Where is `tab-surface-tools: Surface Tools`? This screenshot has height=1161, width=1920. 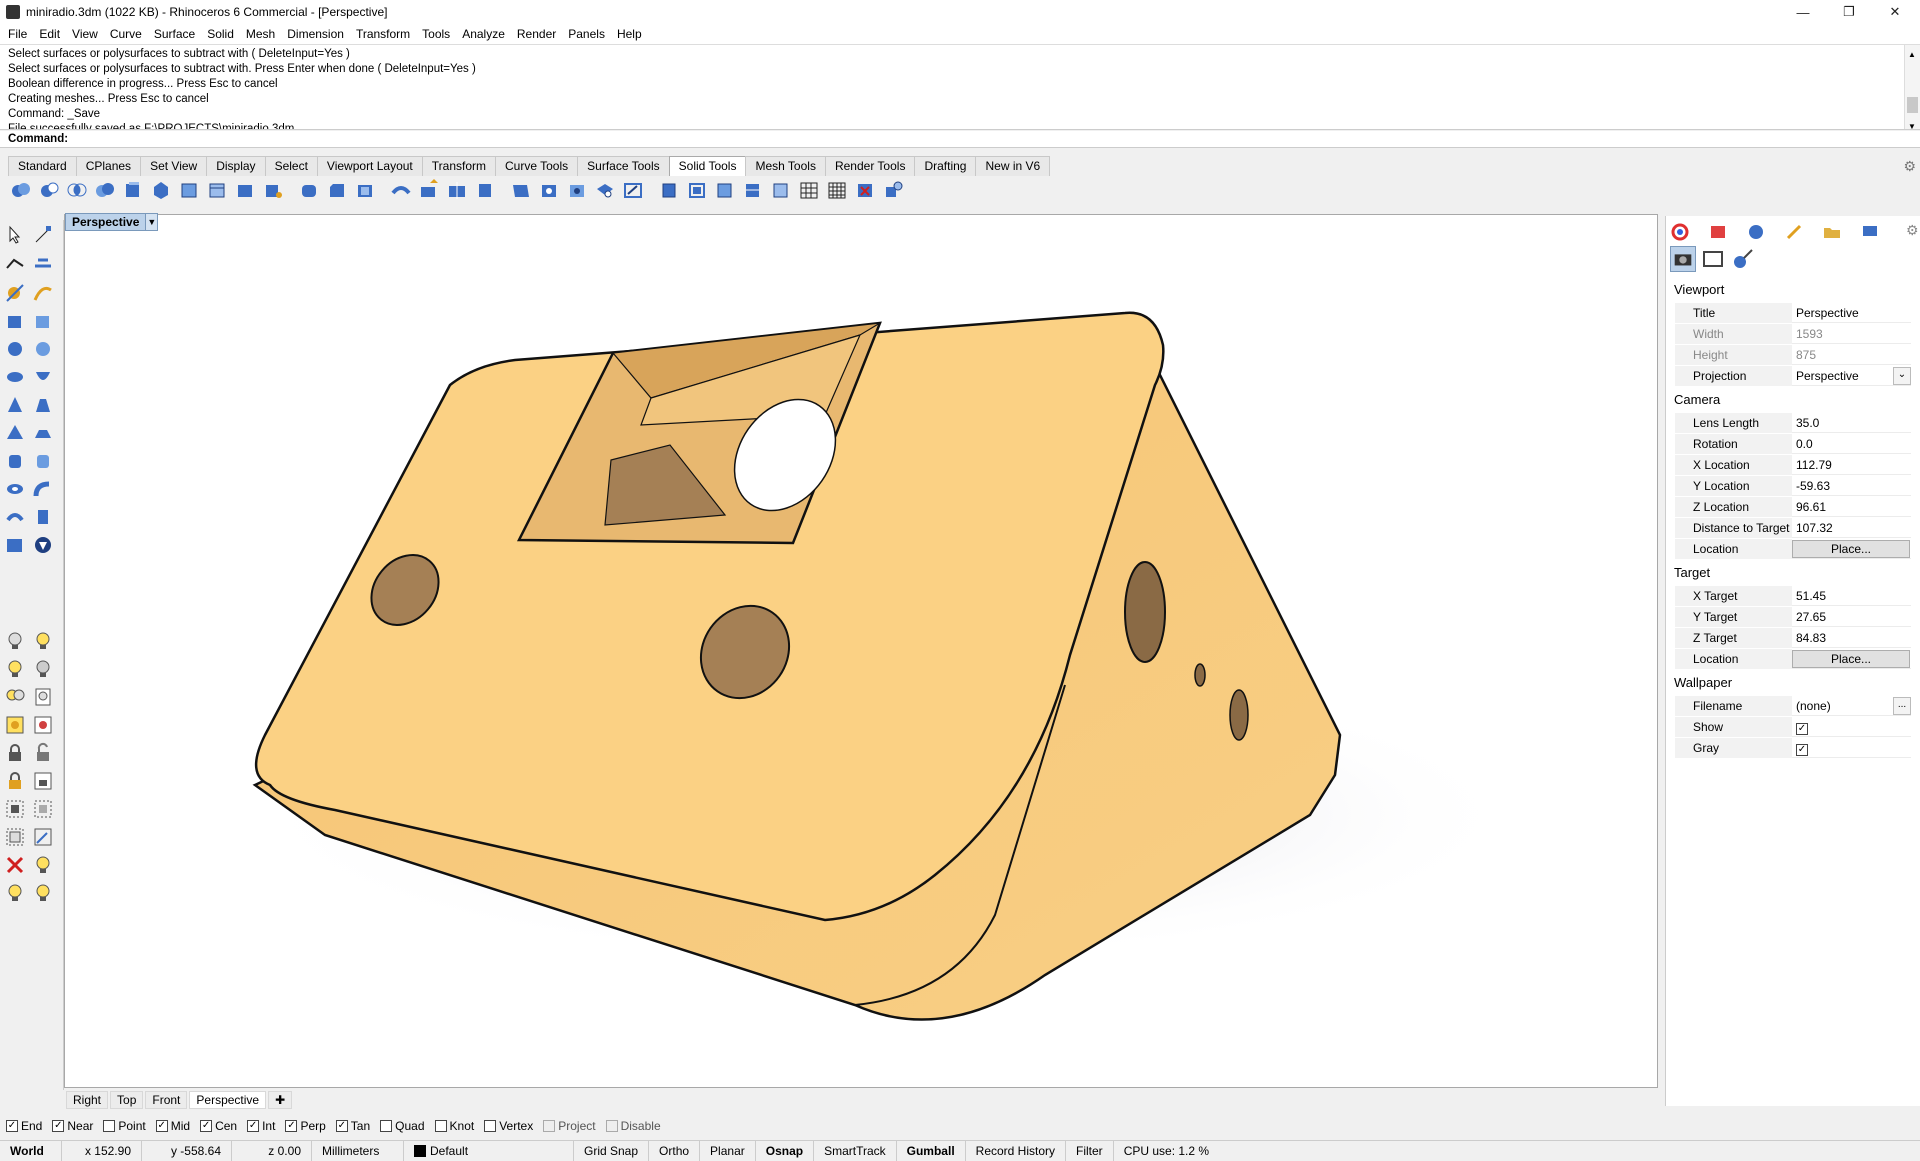 tab-surface-tools: Surface Tools is located at coordinates (623, 166).